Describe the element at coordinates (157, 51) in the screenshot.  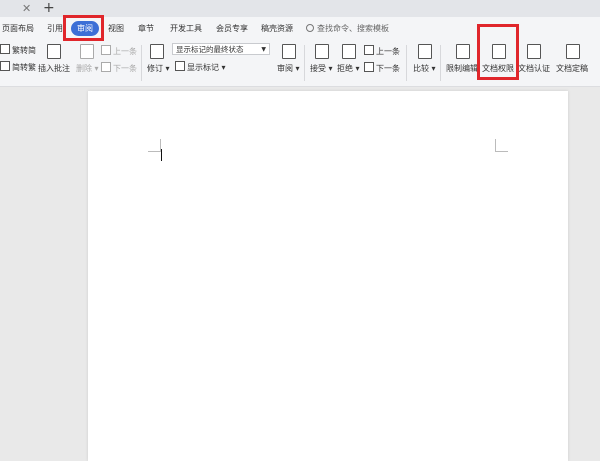
I see `revise-icon` at that location.